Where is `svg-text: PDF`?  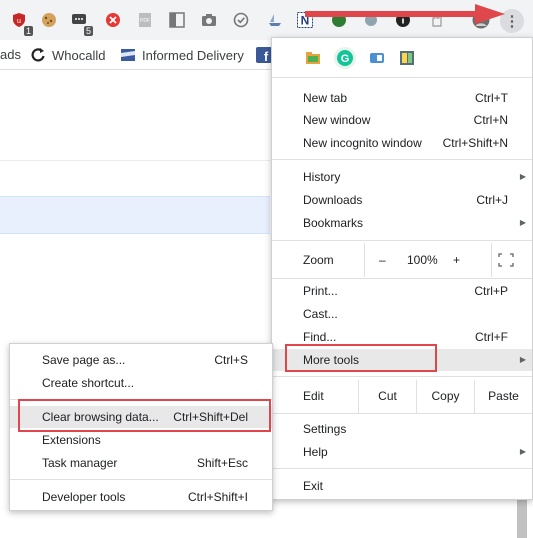
svg-text: PDF is located at coordinates (145, 21).